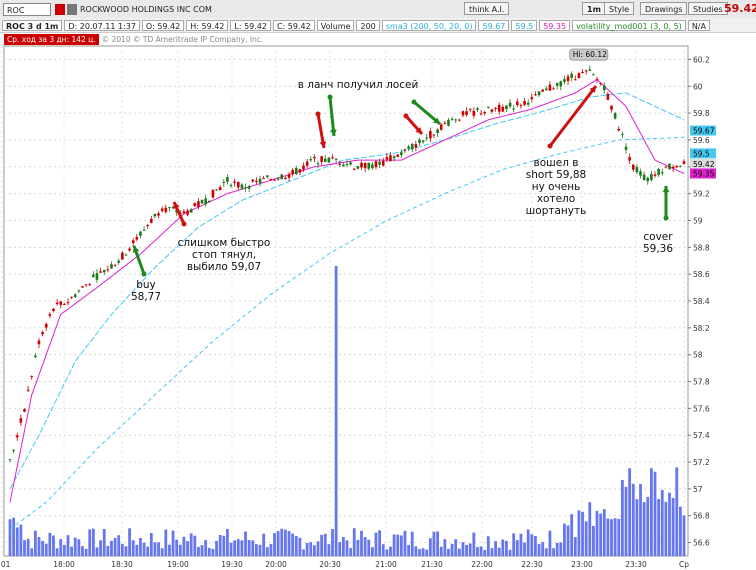 This screenshot has width=756, height=570. Describe the element at coordinates (487, 8) in the screenshot. I see `think-ai-button: think A.I.` at that location.